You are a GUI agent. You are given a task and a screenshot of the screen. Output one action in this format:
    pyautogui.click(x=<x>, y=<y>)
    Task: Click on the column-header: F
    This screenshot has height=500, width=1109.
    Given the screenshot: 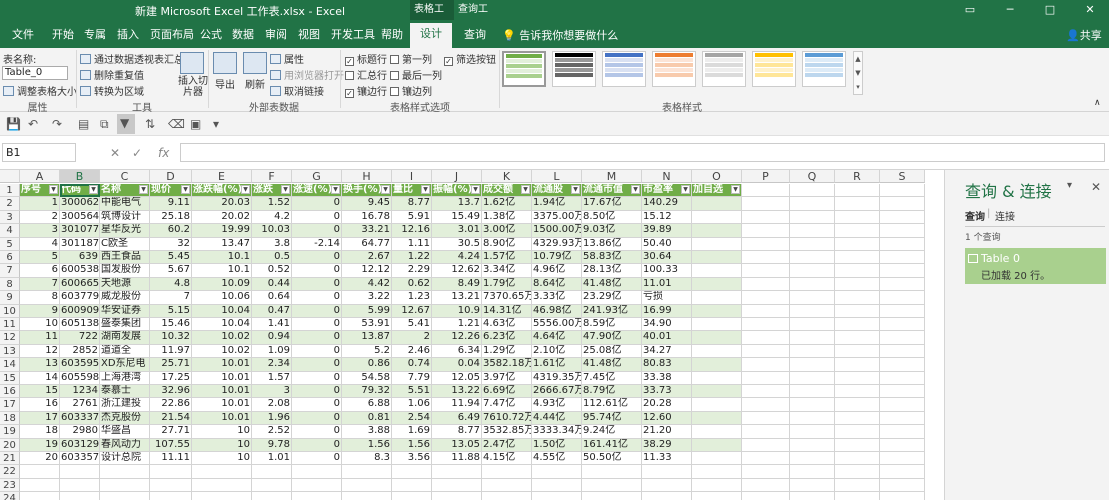 What is the action you would take?
    pyautogui.click(x=272, y=176)
    